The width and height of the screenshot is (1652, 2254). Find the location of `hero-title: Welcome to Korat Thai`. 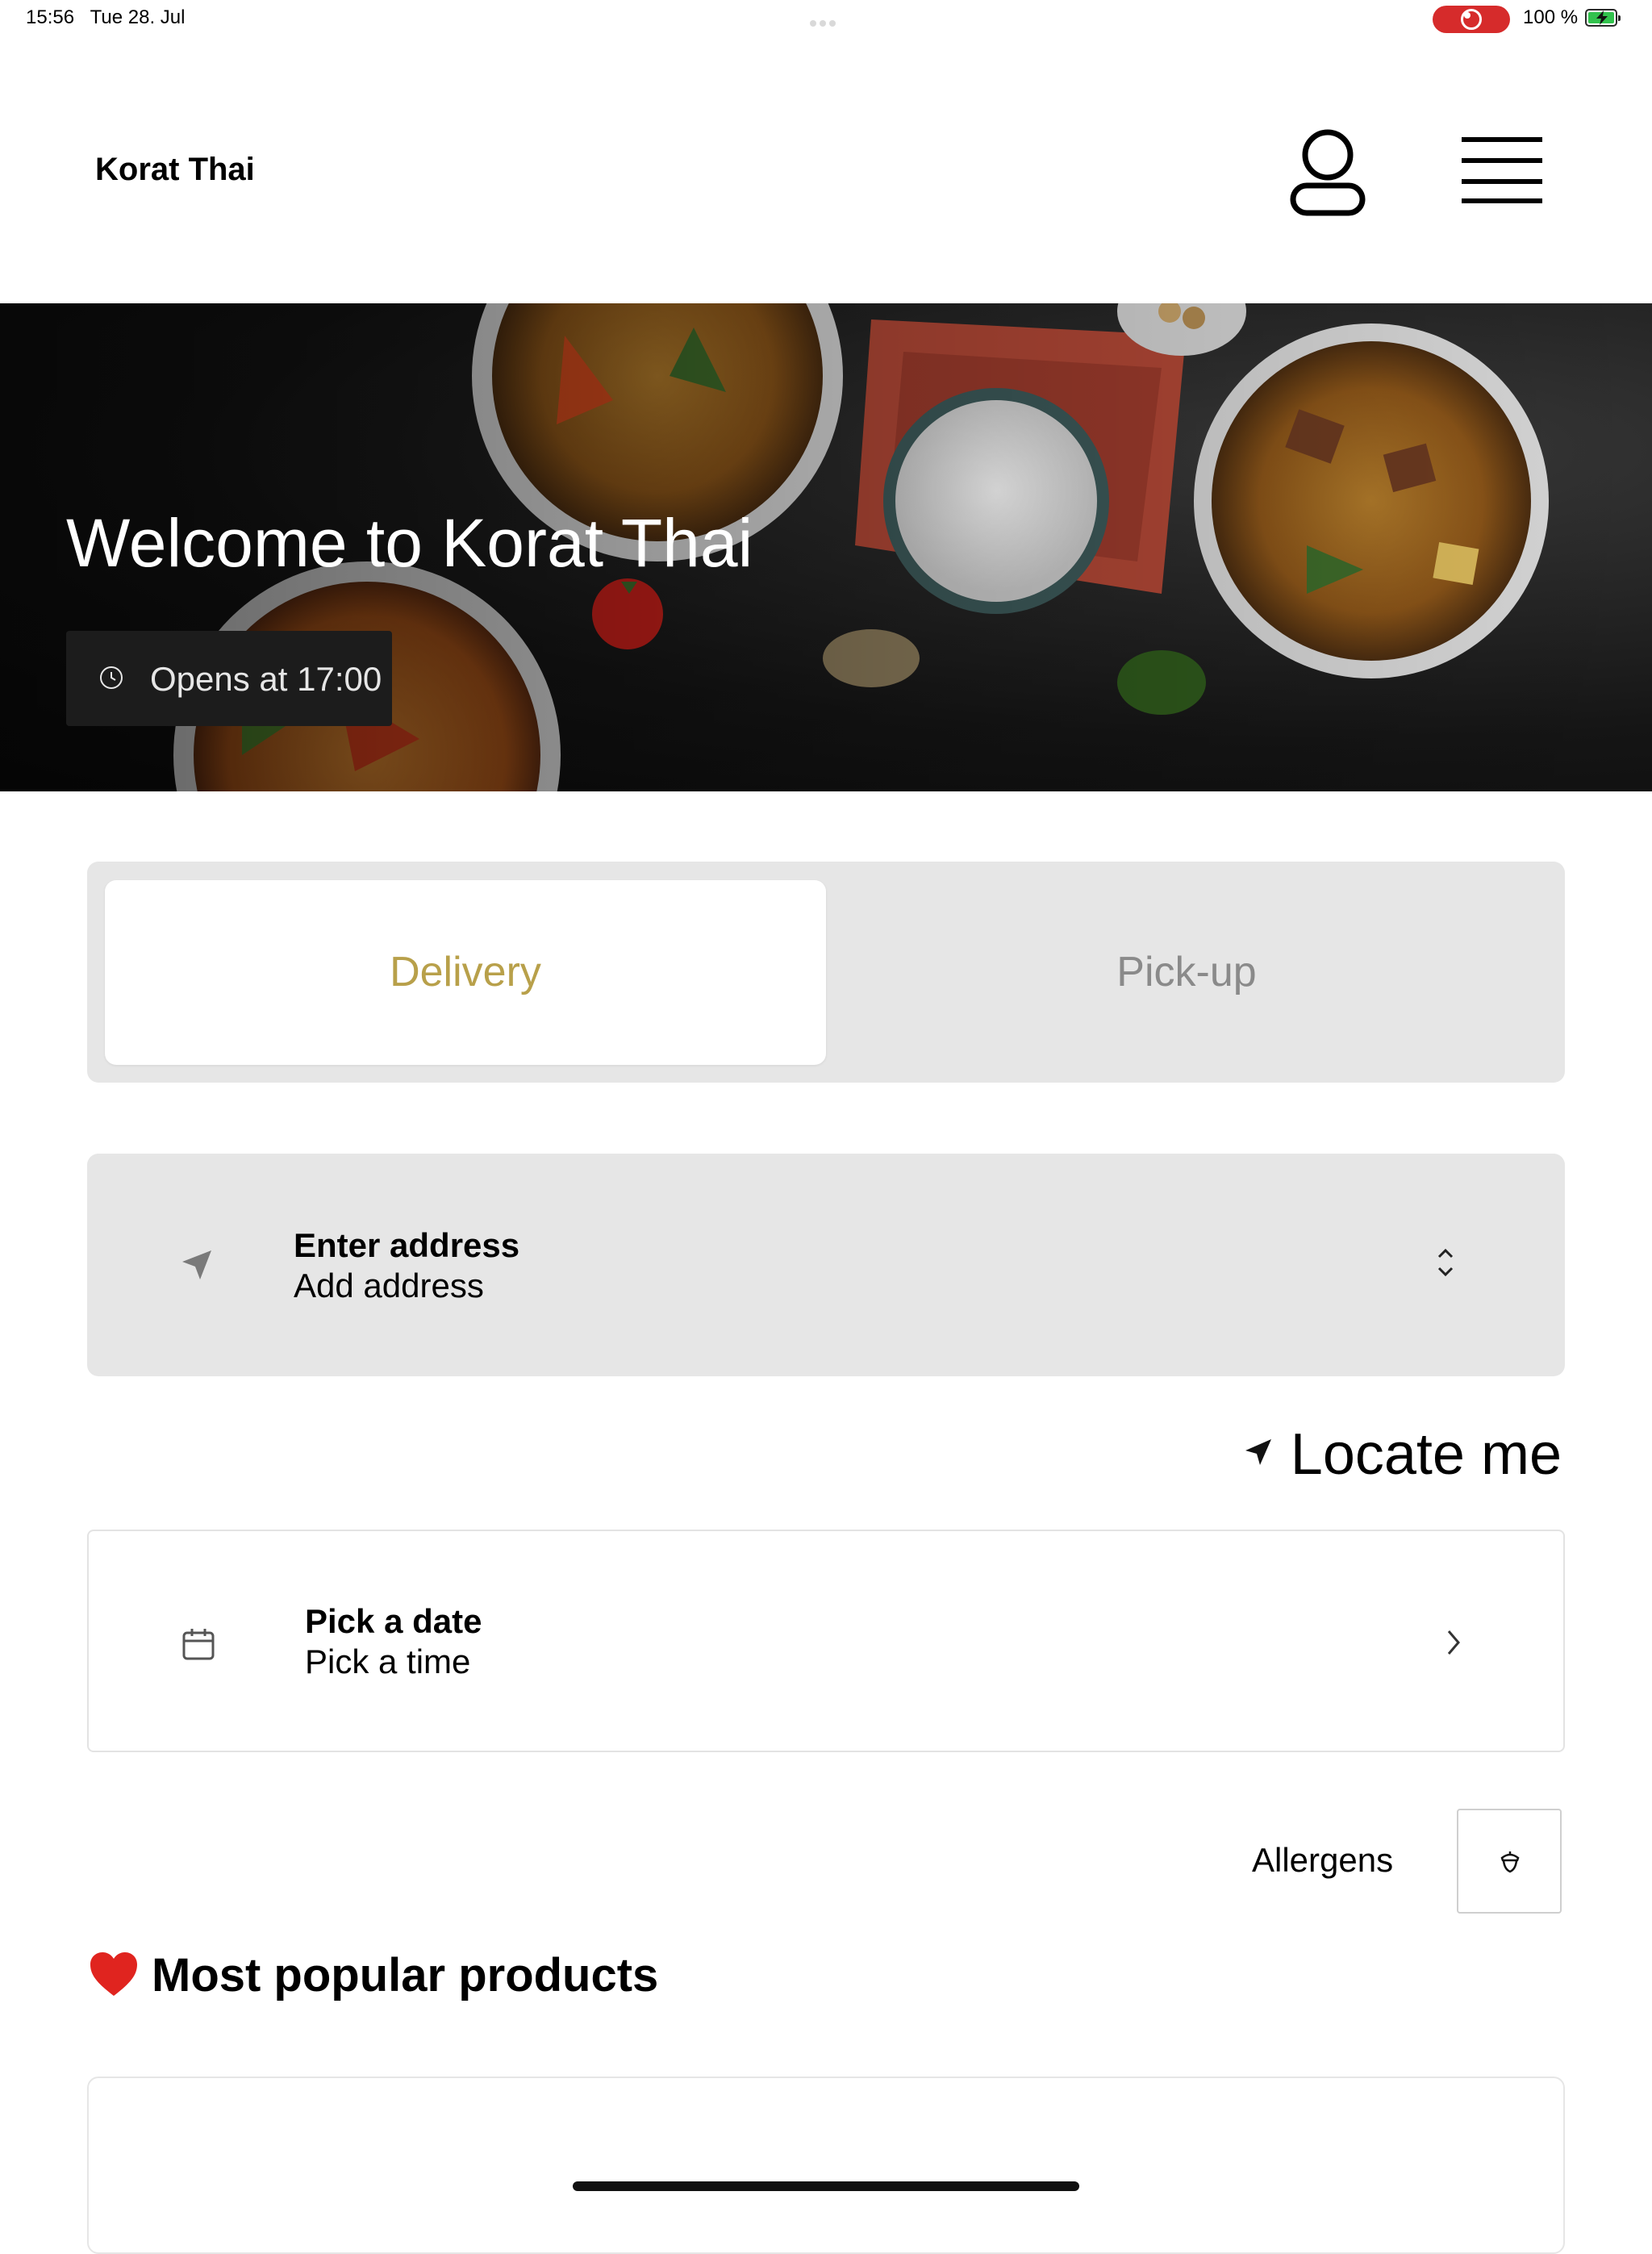

hero-title: Welcome to Korat Thai is located at coordinates (409, 543).